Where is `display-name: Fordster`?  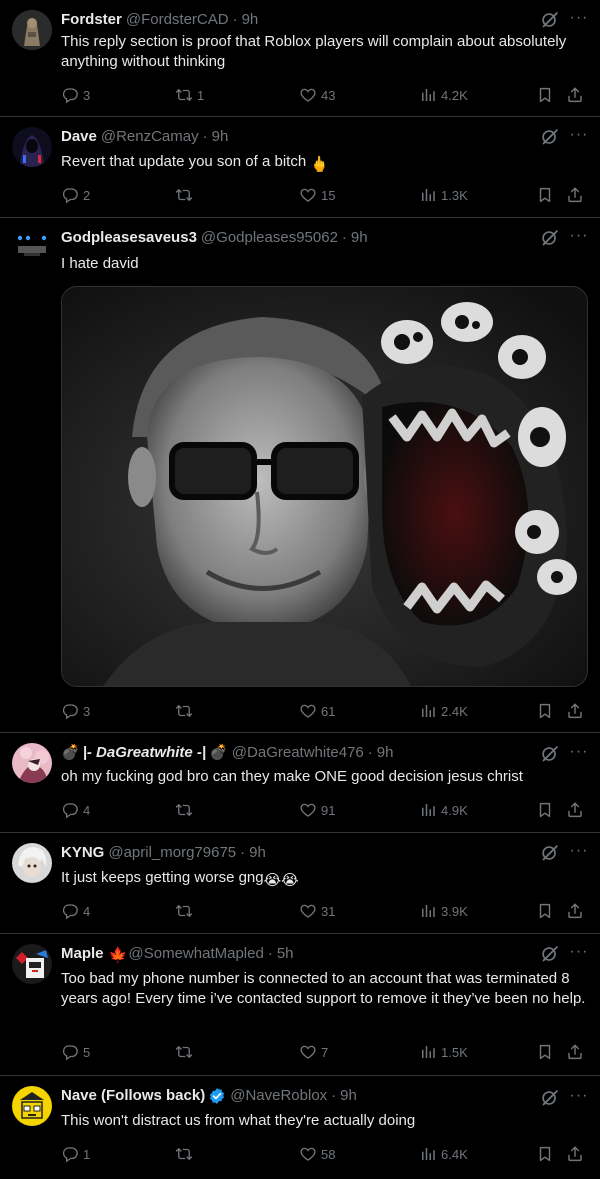
display-name: Fordster is located at coordinates (91, 20).